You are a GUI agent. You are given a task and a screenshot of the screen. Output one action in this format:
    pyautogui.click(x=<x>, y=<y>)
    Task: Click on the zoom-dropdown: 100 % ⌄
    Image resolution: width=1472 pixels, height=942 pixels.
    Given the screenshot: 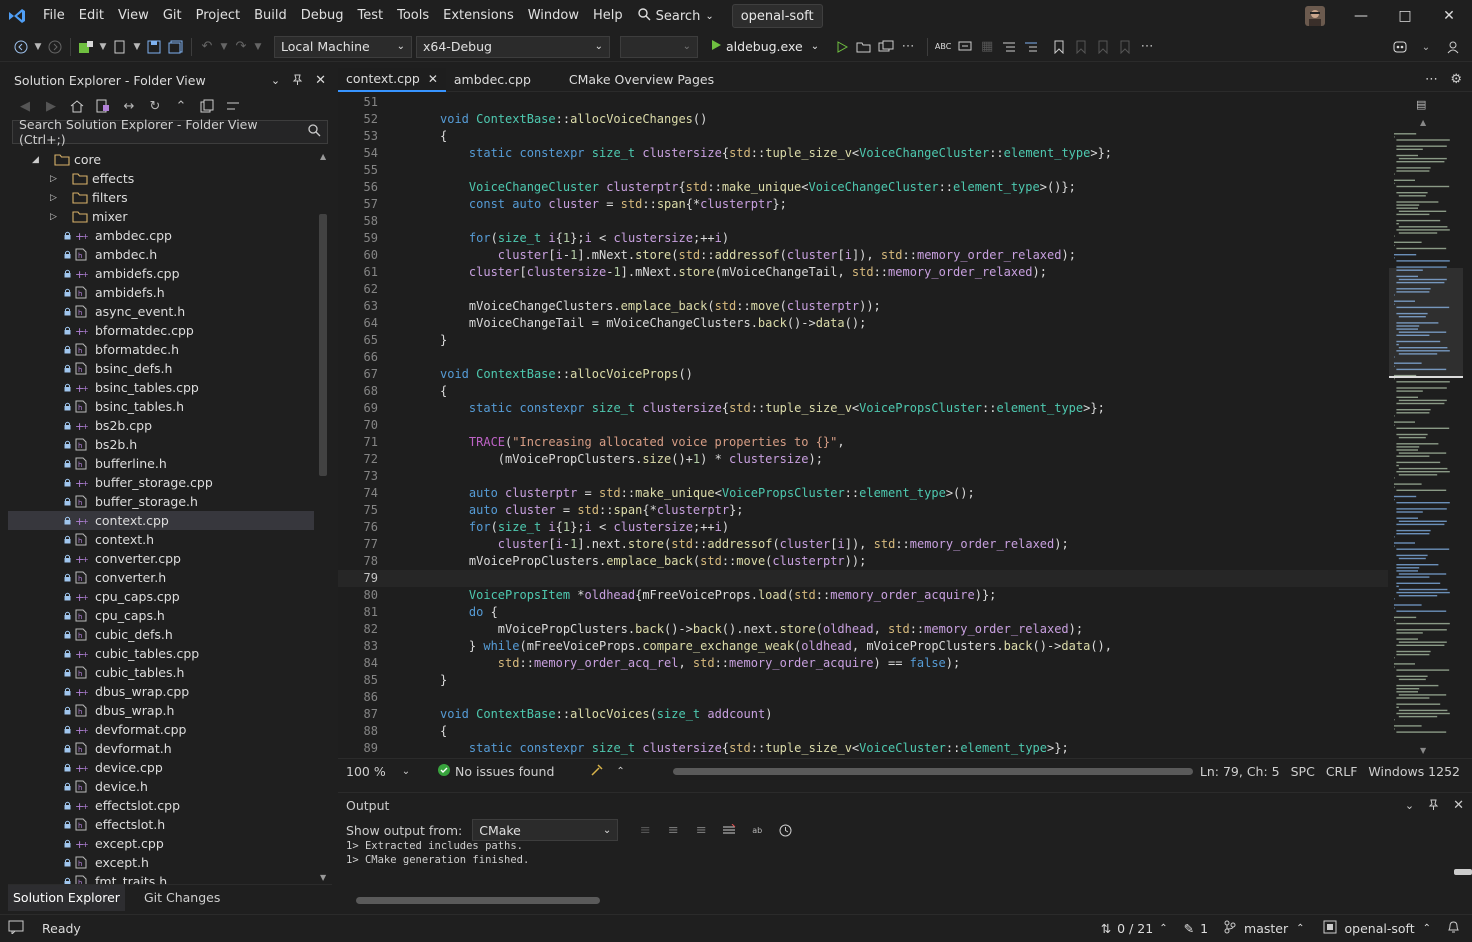 What is the action you would take?
    pyautogui.click(x=378, y=771)
    